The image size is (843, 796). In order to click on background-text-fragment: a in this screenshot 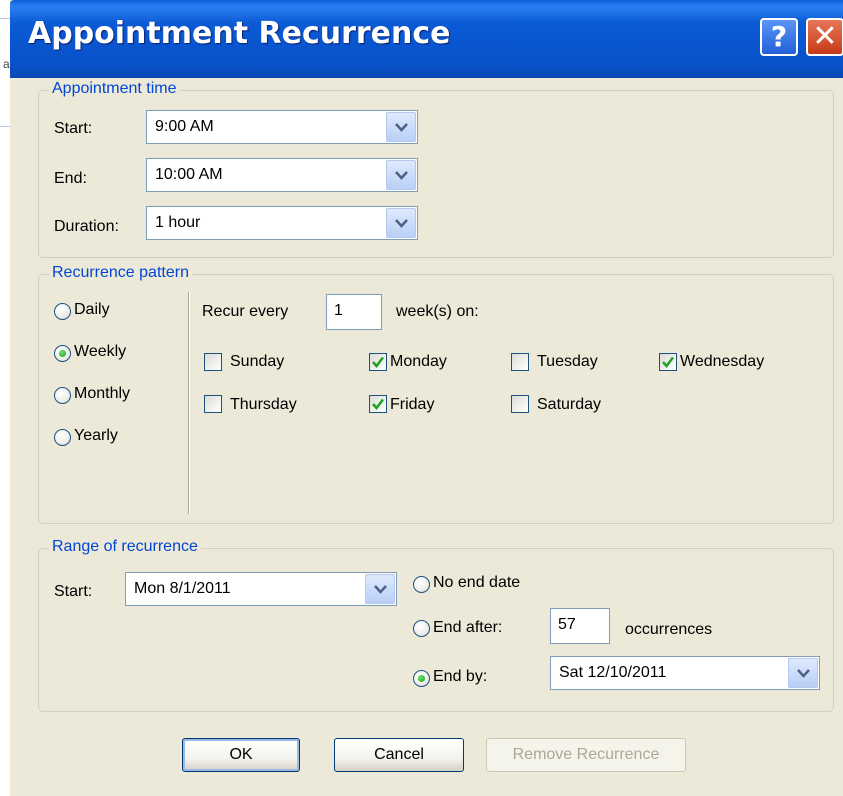, I will do `click(6, 64)`.